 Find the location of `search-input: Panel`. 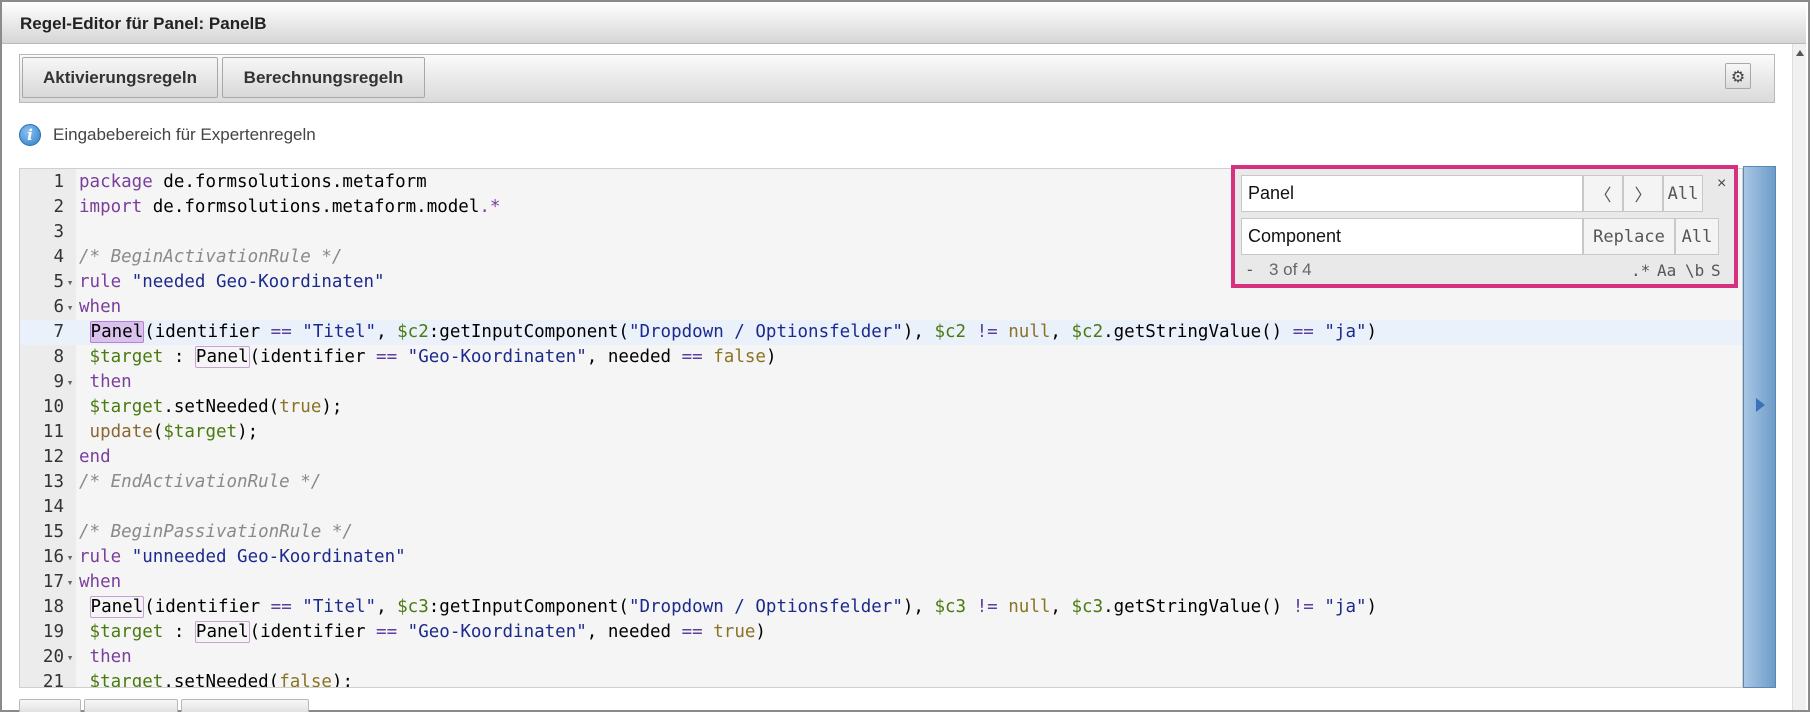

search-input: Panel is located at coordinates (1412, 193).